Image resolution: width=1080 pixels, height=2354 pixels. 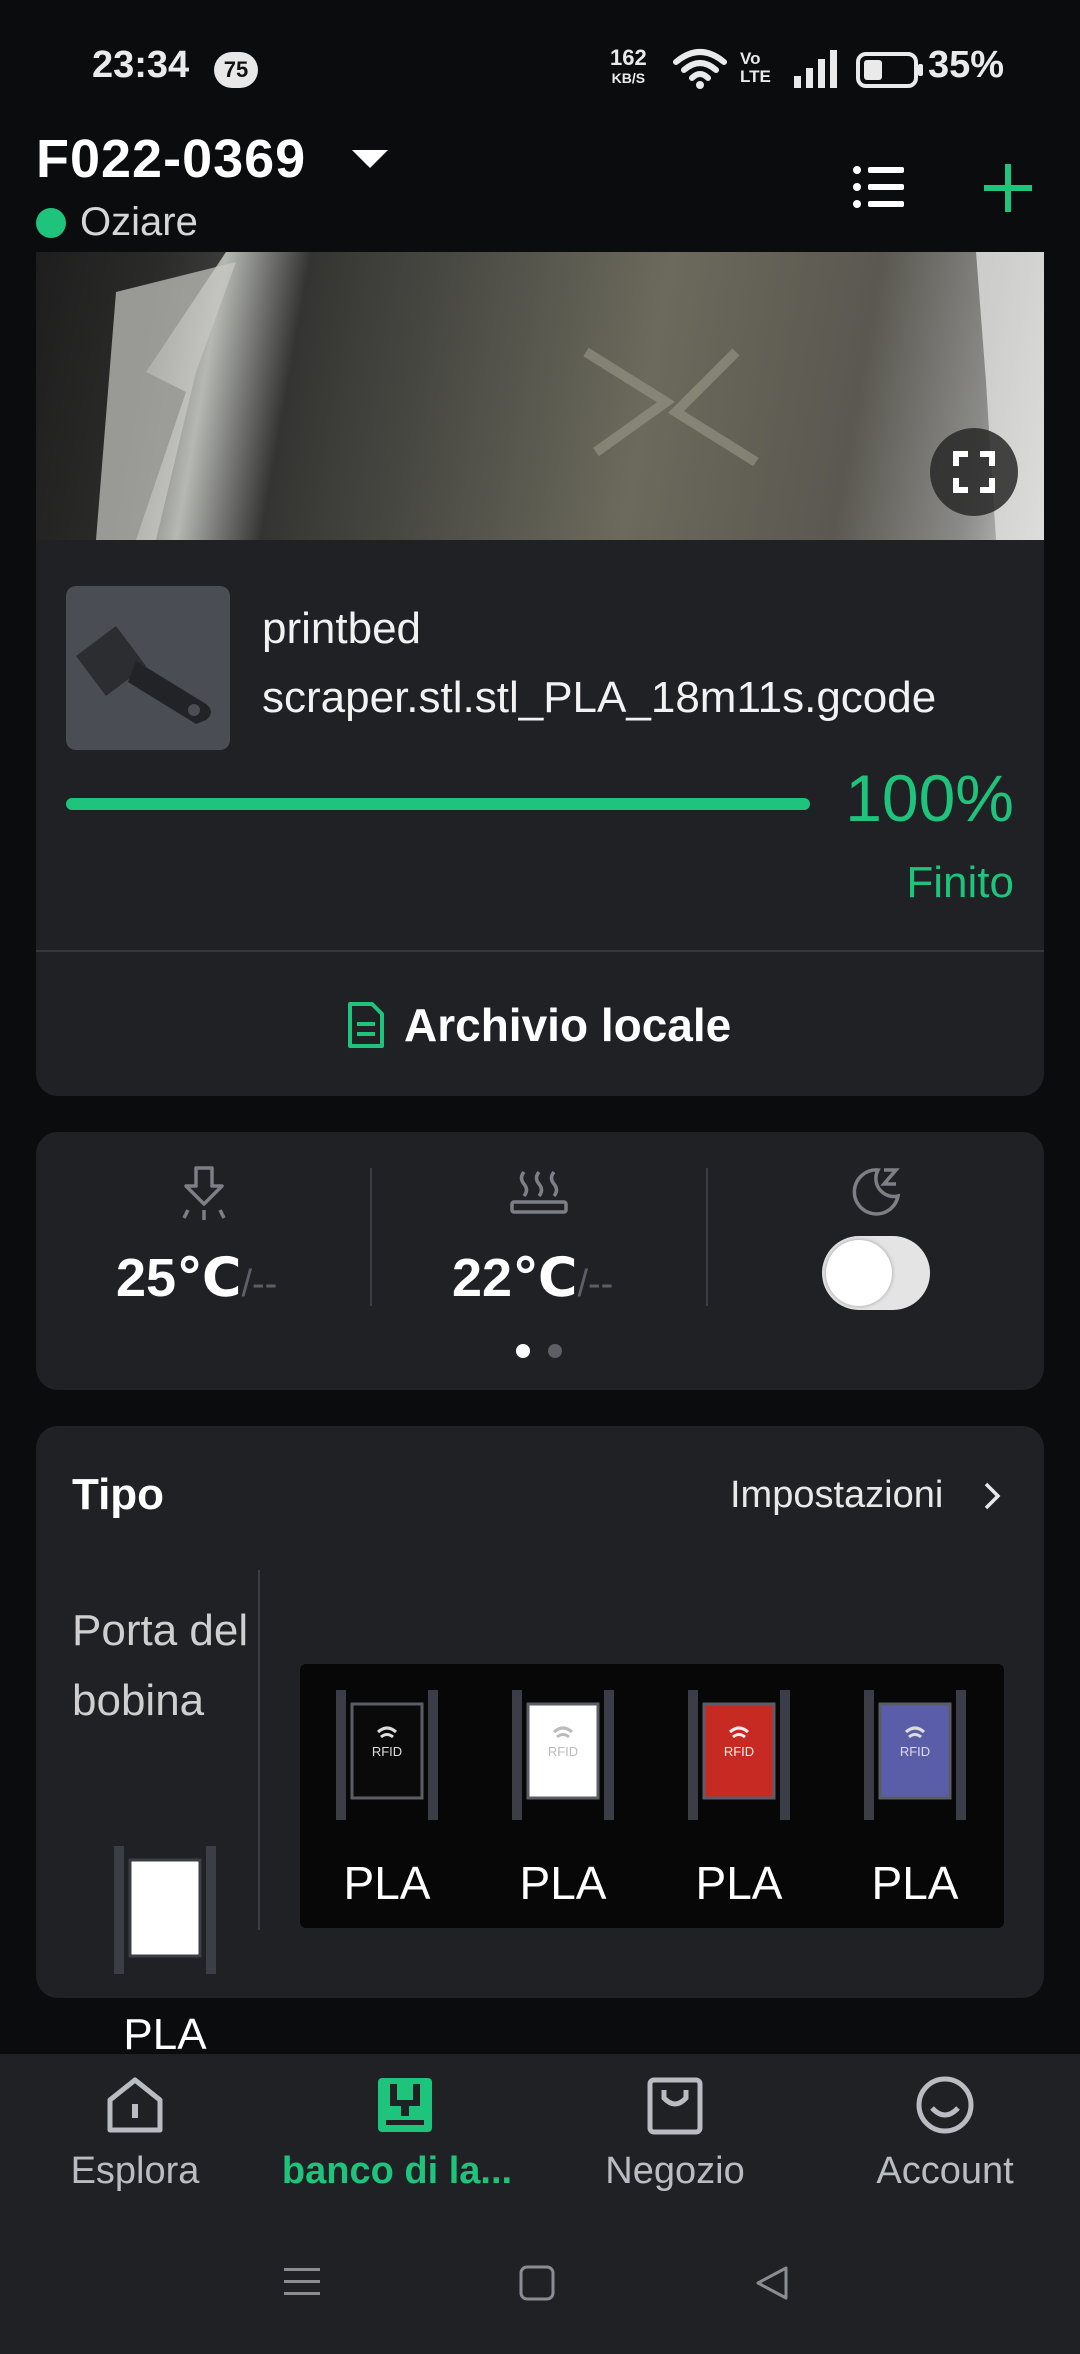 I want to click on bag-icon, so click(x=675, y=2106).